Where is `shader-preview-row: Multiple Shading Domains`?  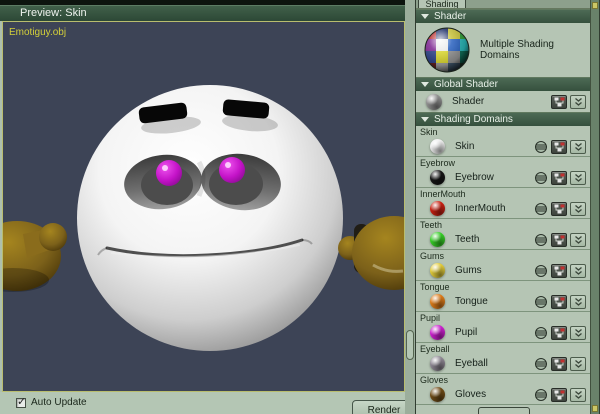
shader-preview-row: Multiple Shading Domains is located at coordinates (504, 50).